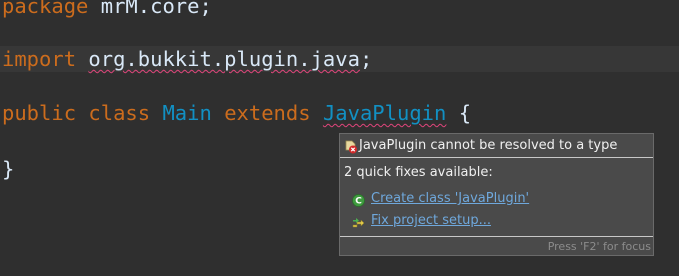 The image size is (679, 276). What do you see at coordinates (366, 59) in the screenshot?
I see `semicolon: ;` at bounding box center [366, 59].